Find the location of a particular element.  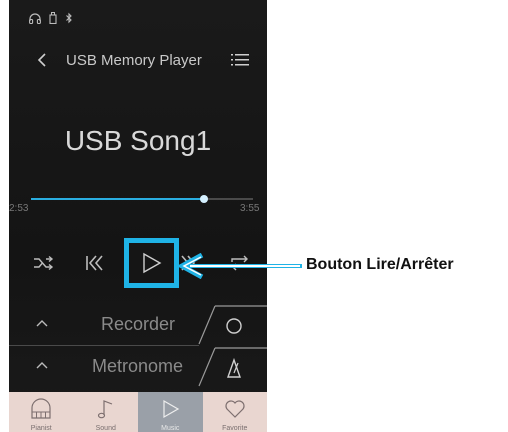

recorder-panel: Recorder is located at coordinates (138, 325).